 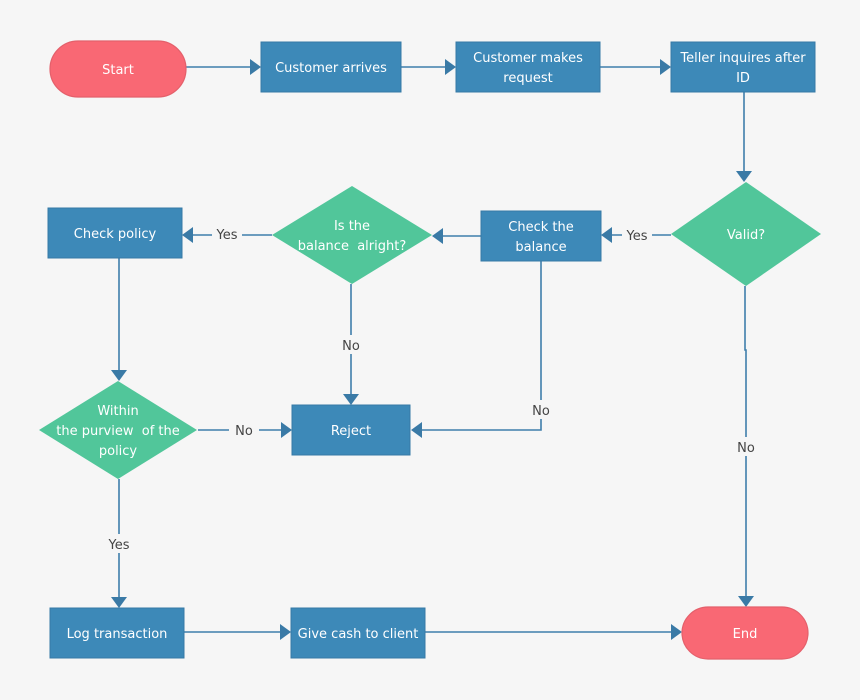 I want to click on node-balance-ok: Is the balance alright?, so click(x=352, y=235).